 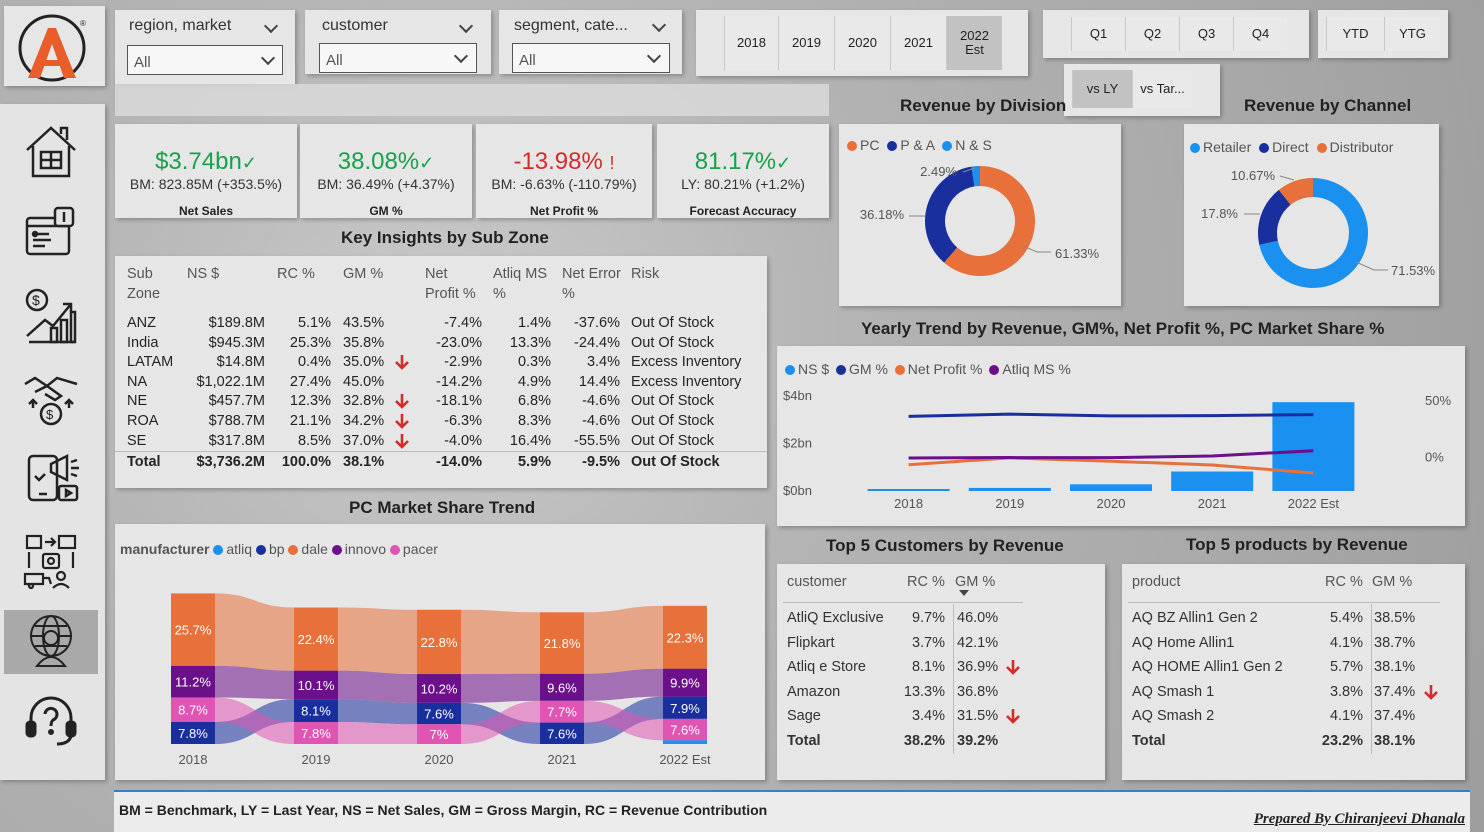 What do you see at coordinates (1111, 503) in the screenshot?
I see `x-tick-label: 2020` at bounding box center [1111, 503].